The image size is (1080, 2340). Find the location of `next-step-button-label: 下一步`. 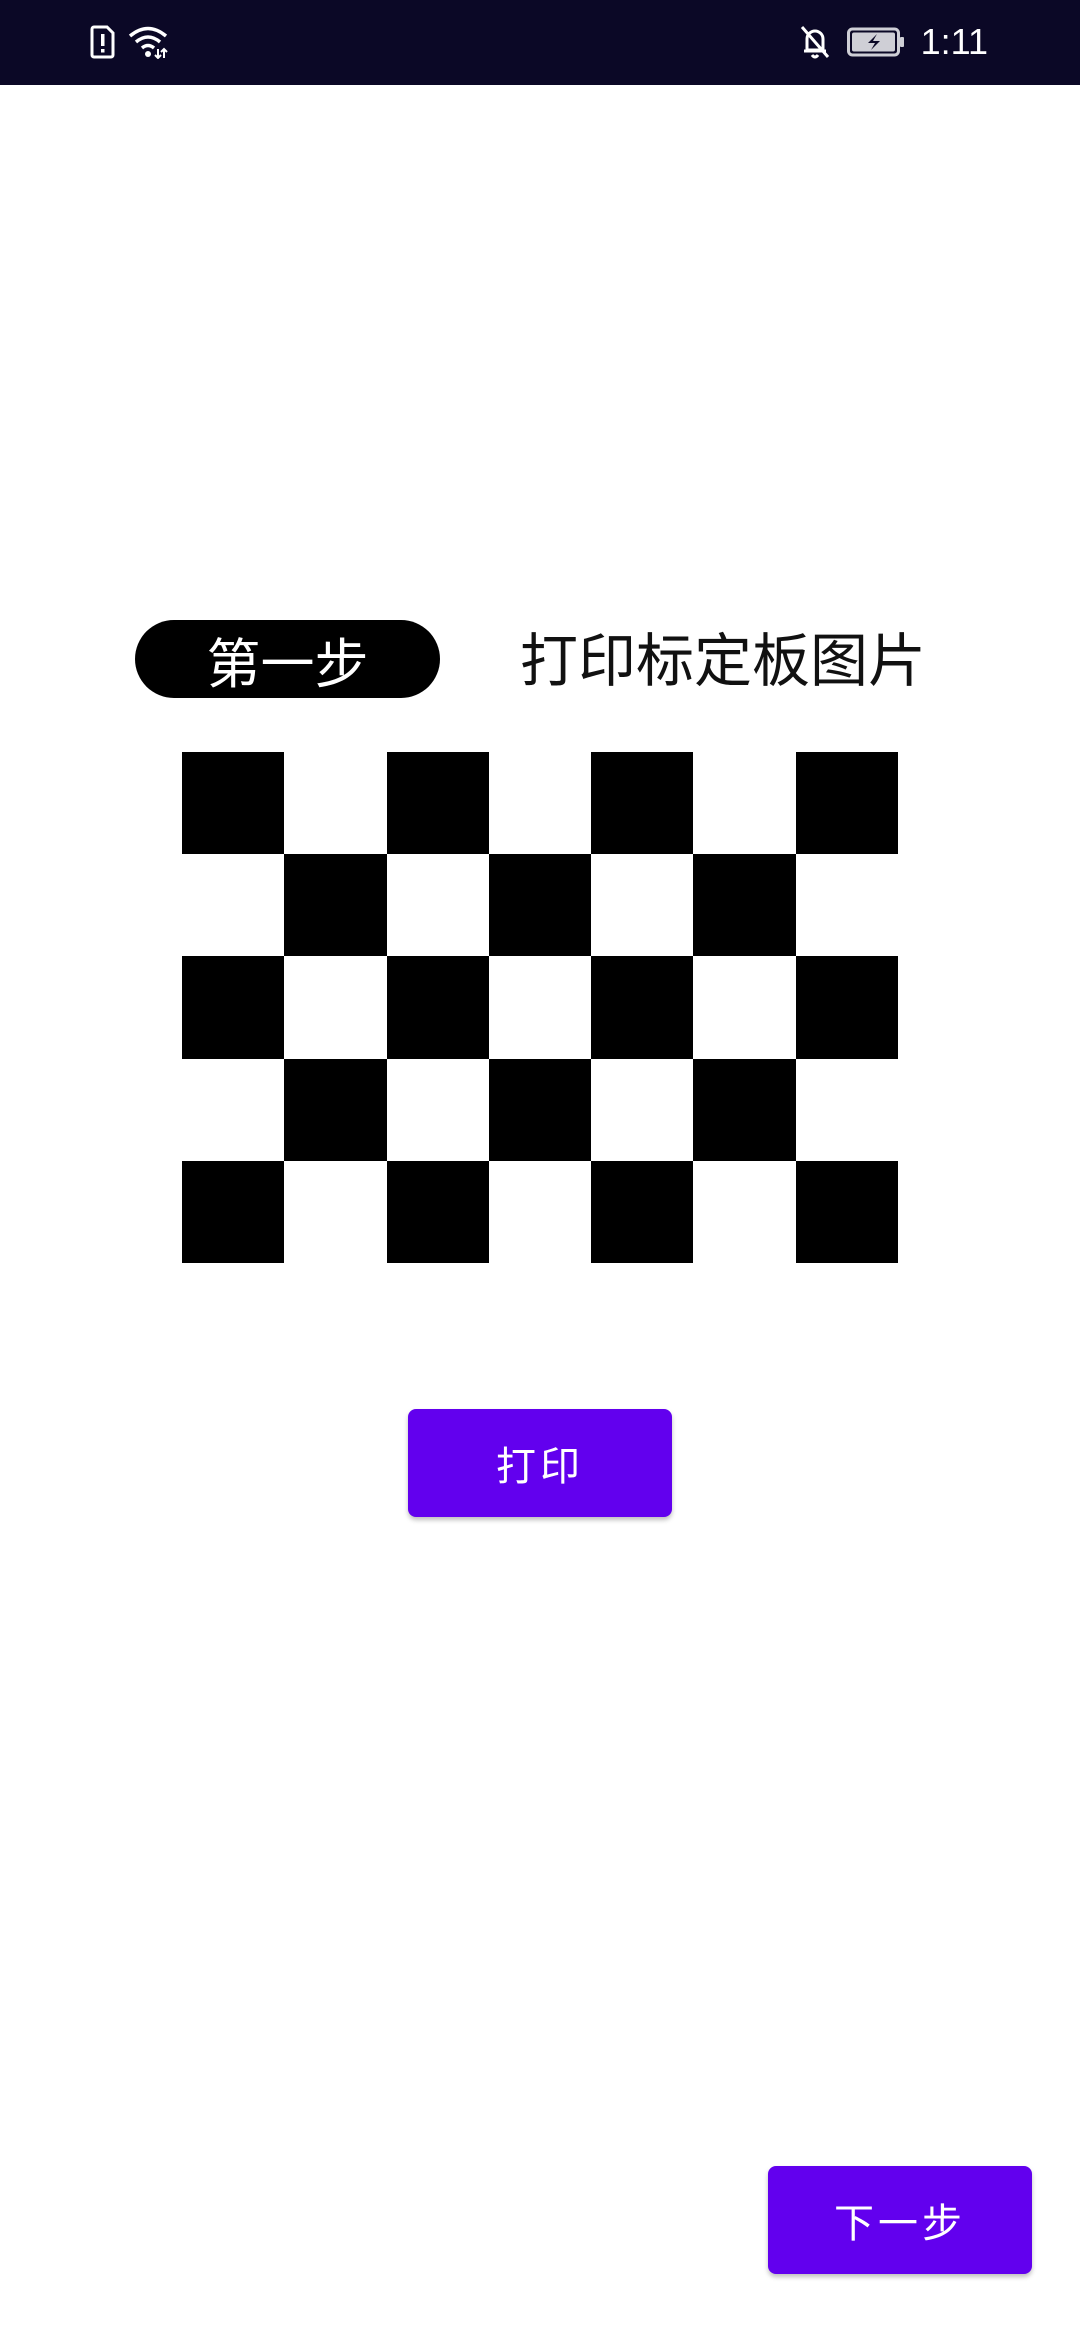

next-step-button-label: 下一步 is located at coordinates (900, 2224).